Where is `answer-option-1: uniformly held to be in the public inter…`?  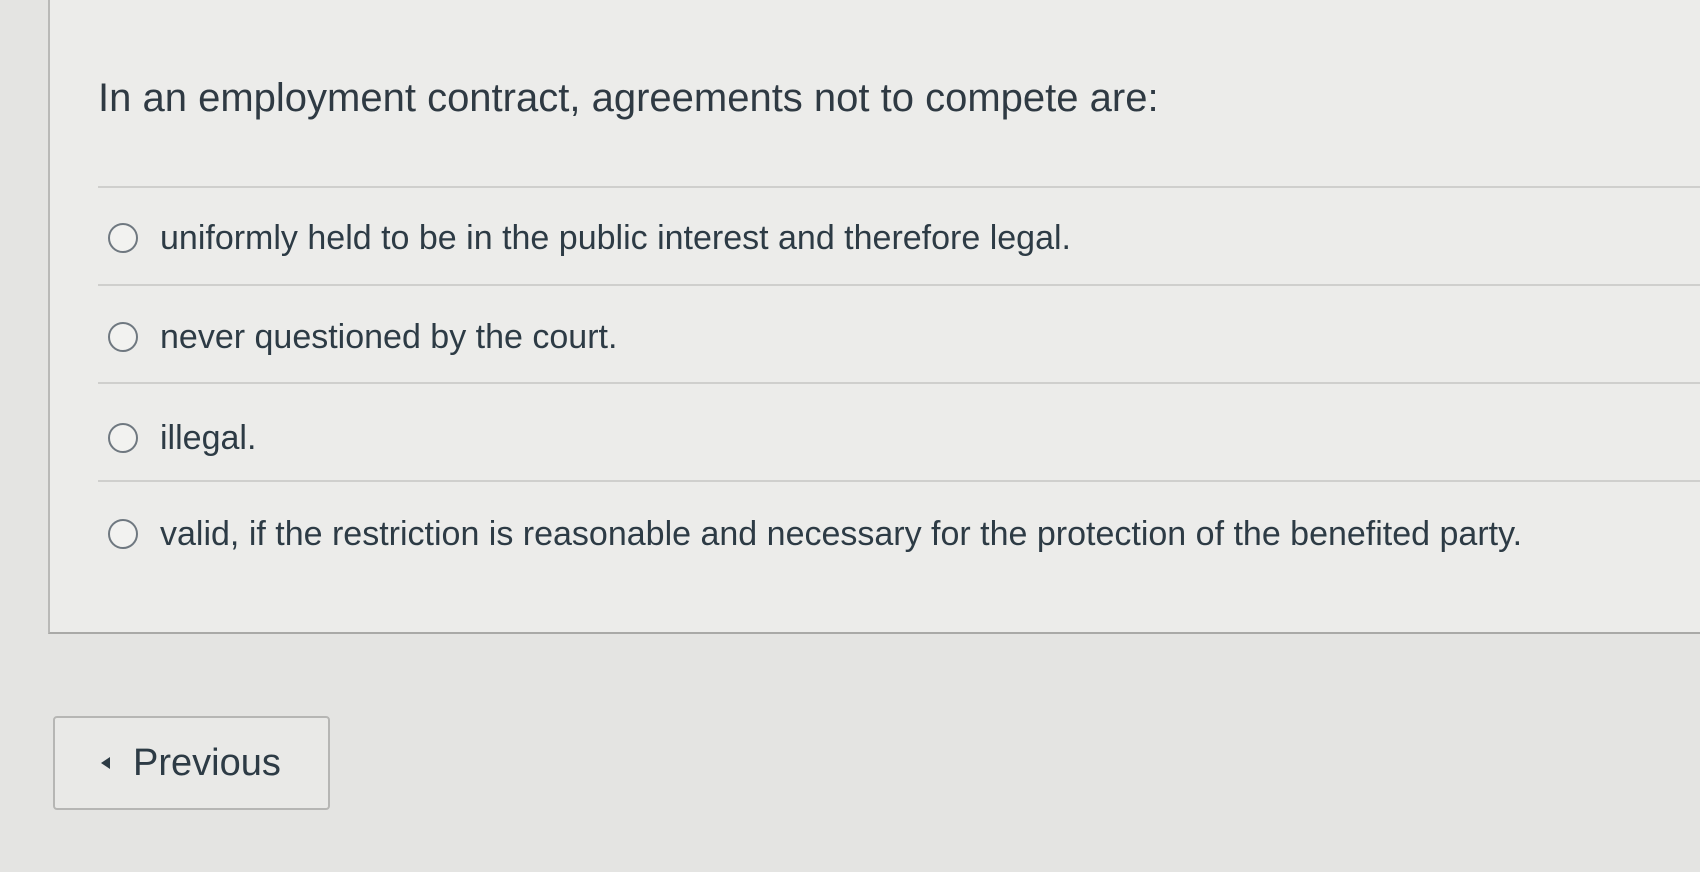 answer-option-1: uniformly held to be in the public inter… is located at coordinates (589, 238).